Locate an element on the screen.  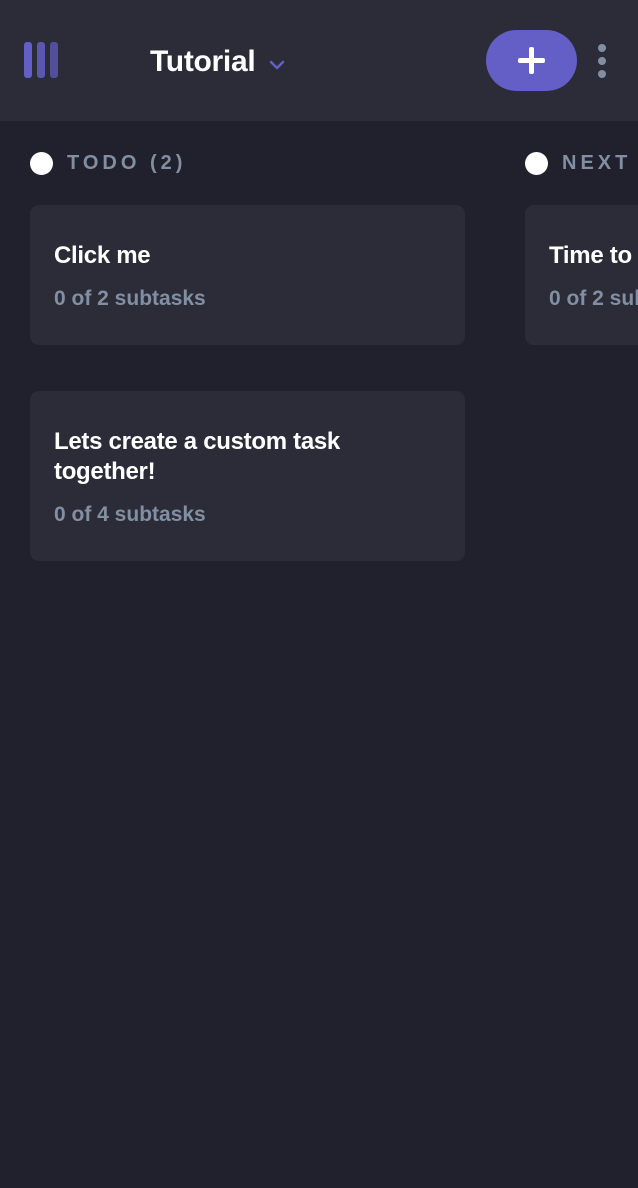
task-card: Time to 0 of 2 sul is located at coordinates (581, 275).